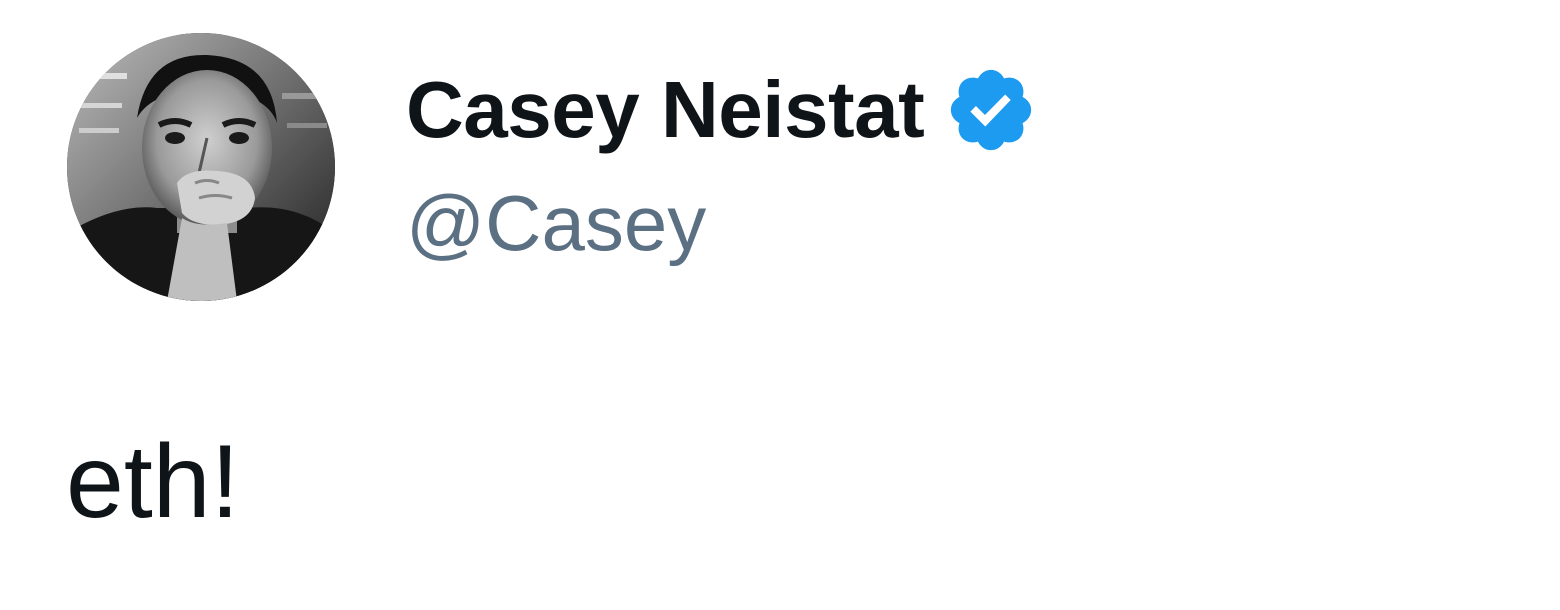  What do you see at coordinates (991, 110) in the screenshot?
I see `verified-badge-icon` at bounding box center [991, 110].